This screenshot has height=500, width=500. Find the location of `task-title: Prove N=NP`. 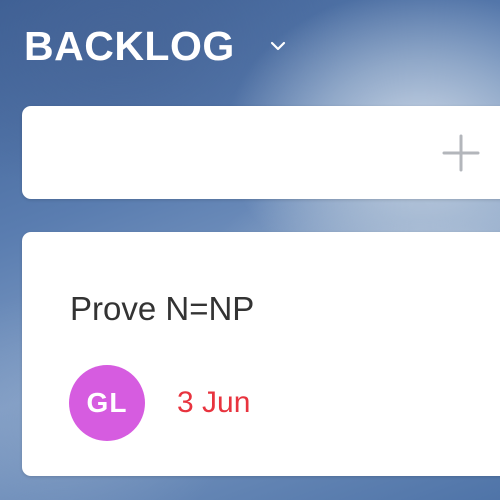

task-title: Prove N=NP is located at coordinates (162, 308).